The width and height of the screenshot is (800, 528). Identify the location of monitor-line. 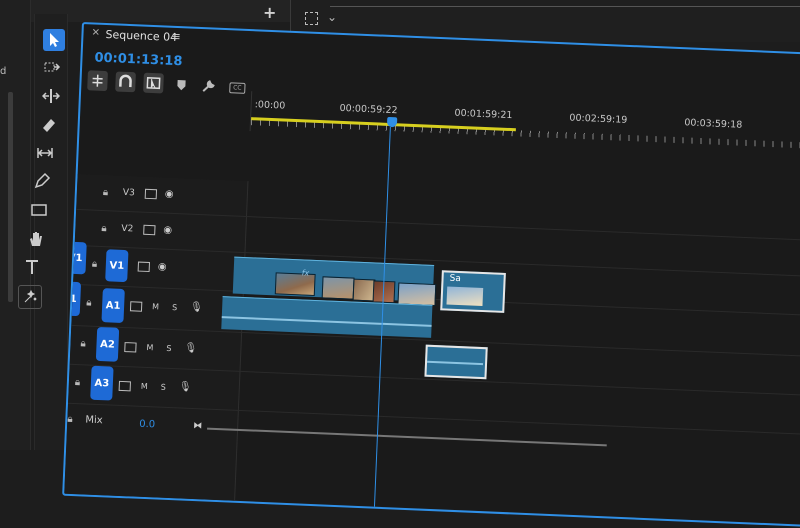
(565, 3).